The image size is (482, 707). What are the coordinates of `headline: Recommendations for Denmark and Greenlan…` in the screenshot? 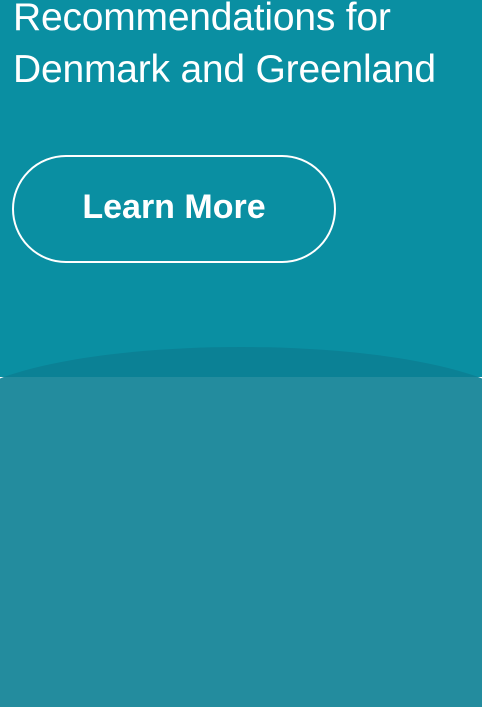 It's located at (224, 48).